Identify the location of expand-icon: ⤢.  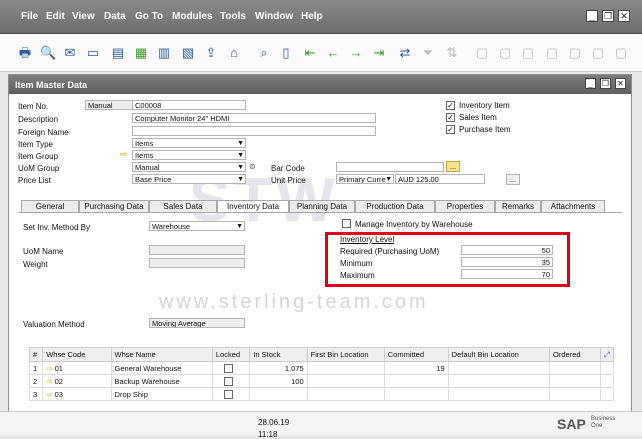
(607, 354).